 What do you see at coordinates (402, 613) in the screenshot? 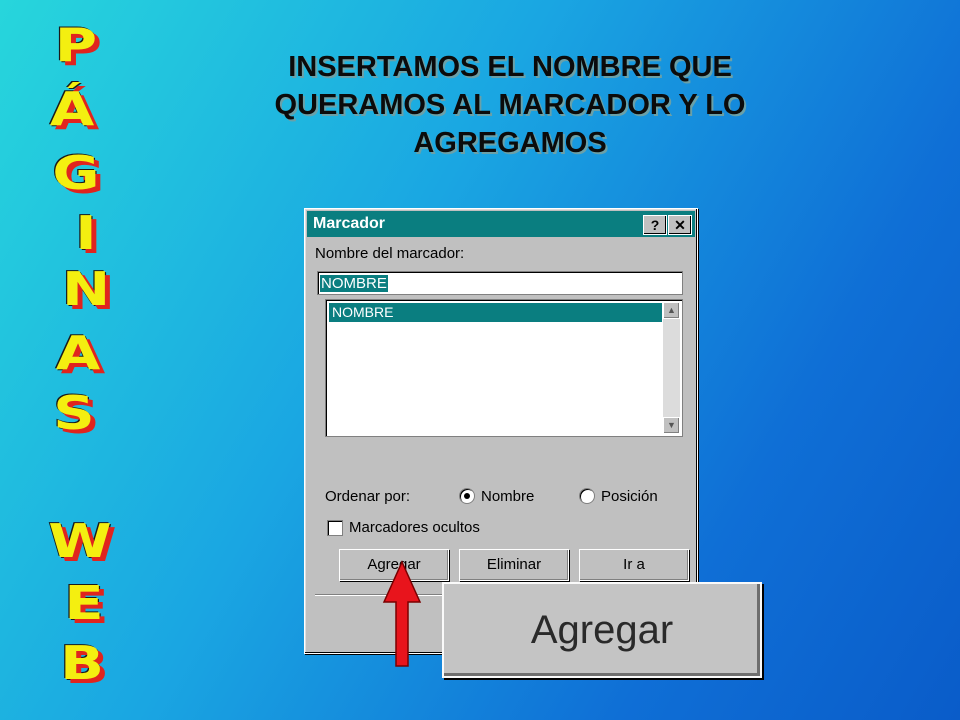
I see `red-arrow-icon` at bounding box center [402, 613].